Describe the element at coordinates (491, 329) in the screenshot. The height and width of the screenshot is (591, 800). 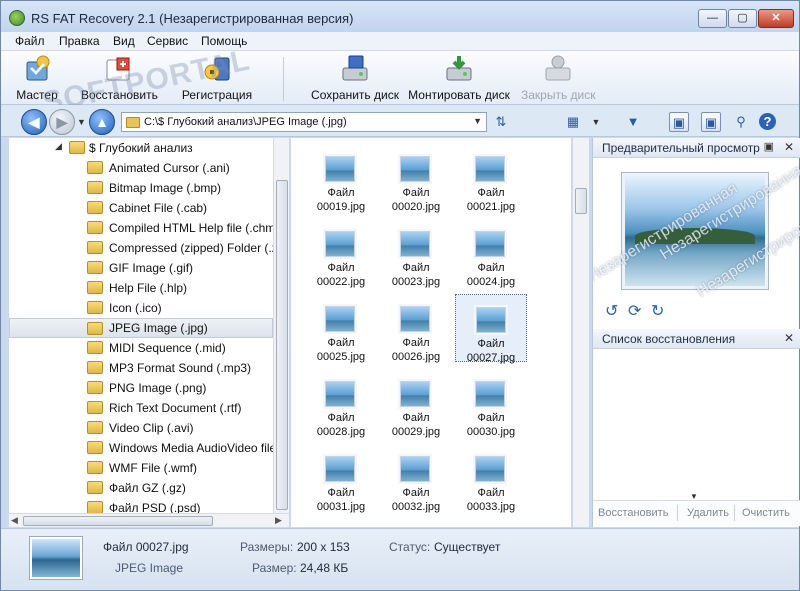
I see `file-item-selected: Файл 00027.jpg` at that location.